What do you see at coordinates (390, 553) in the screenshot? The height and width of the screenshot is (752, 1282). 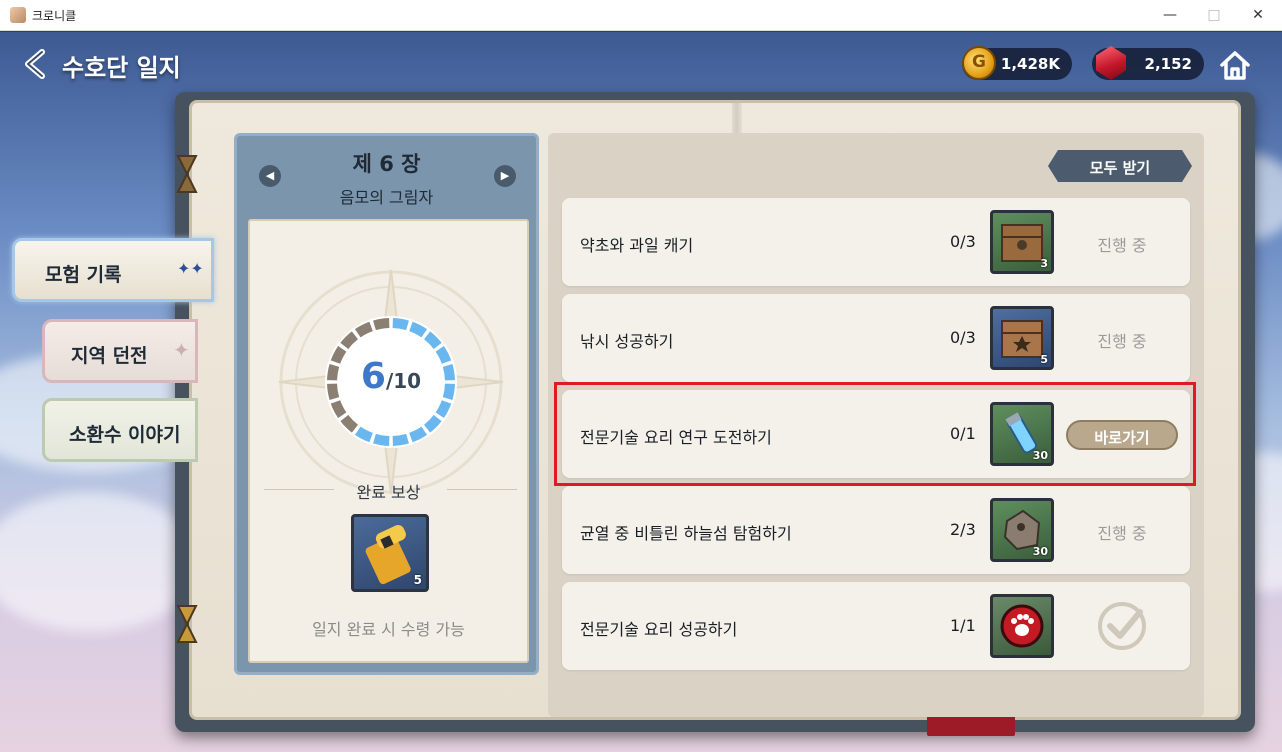 I see `reward-item: 5` at bounding box center [390, 553].